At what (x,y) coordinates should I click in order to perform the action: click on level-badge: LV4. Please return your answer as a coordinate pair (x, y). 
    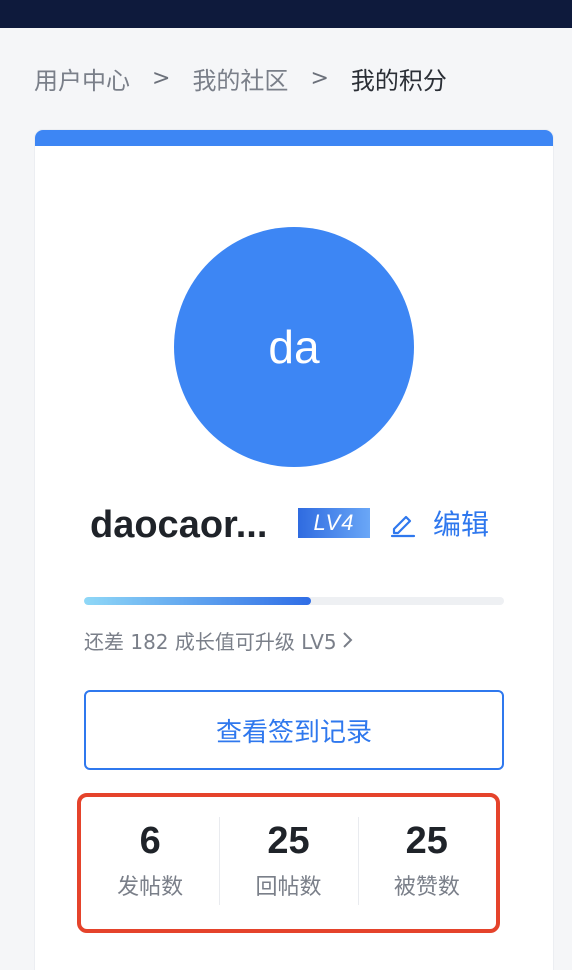
    Looking at the image, I should click on (334, 523).